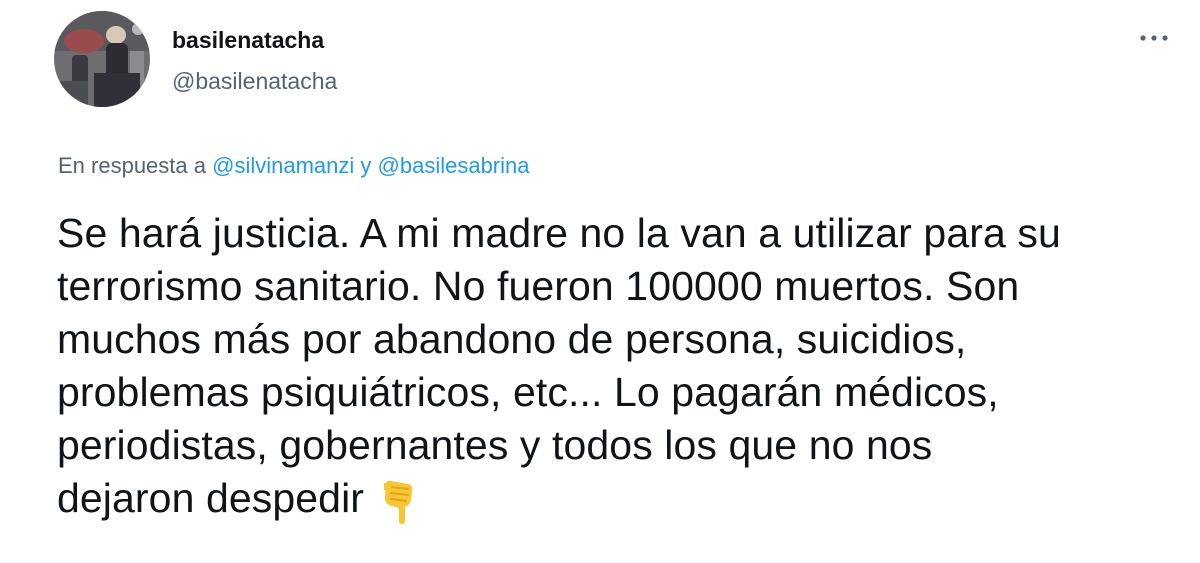  I want to click on author-handle: @basilenatacha, so click(254, 81).